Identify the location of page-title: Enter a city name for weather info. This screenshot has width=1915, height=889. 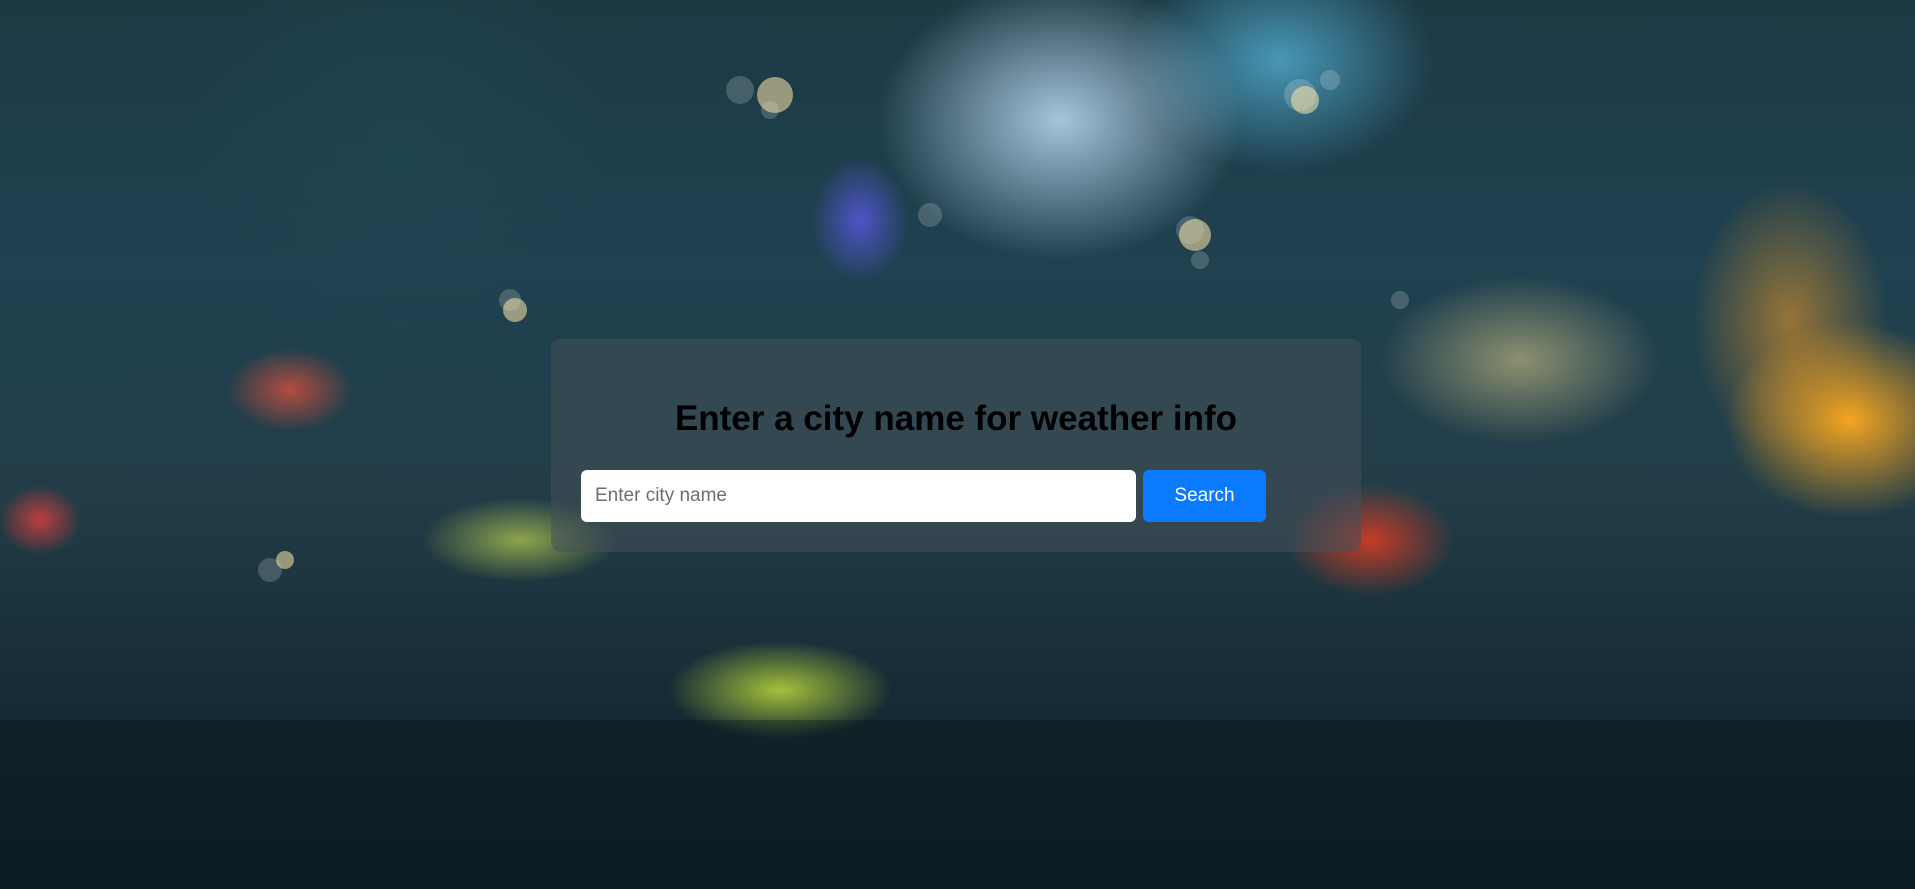
(956, 418).